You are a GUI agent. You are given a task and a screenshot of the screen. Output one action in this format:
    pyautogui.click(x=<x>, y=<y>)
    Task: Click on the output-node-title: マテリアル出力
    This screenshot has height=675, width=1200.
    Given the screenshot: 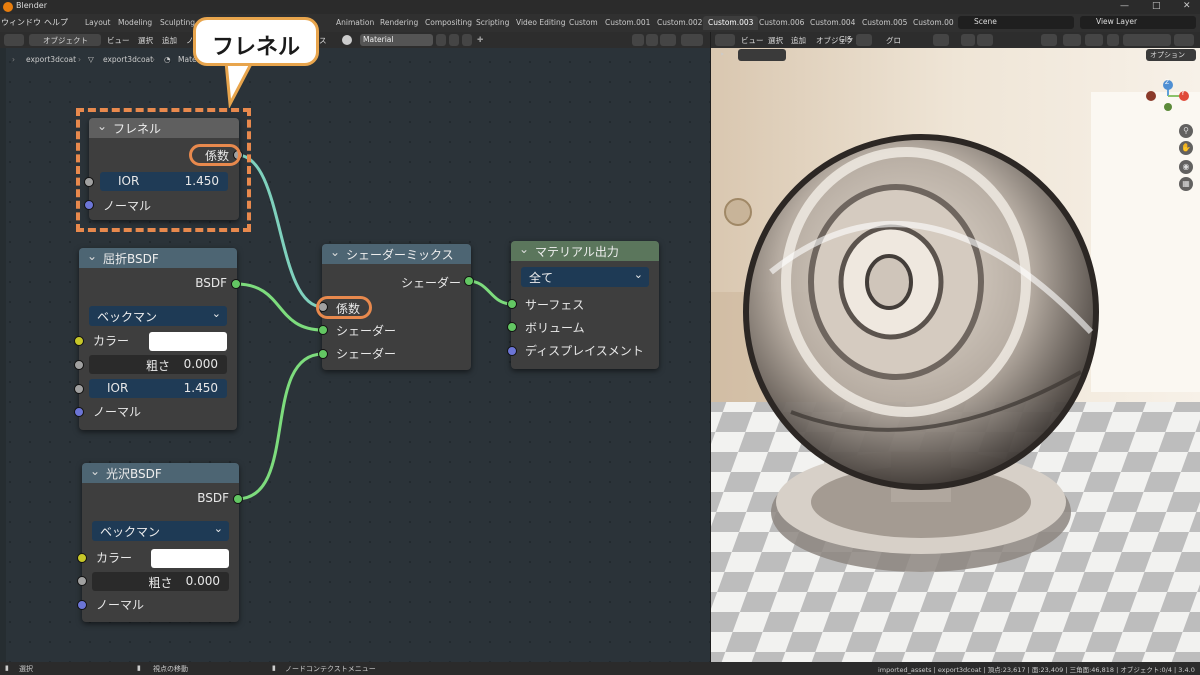 What is the action you would take?
    pyautogui.click(x=577, y=252)
    